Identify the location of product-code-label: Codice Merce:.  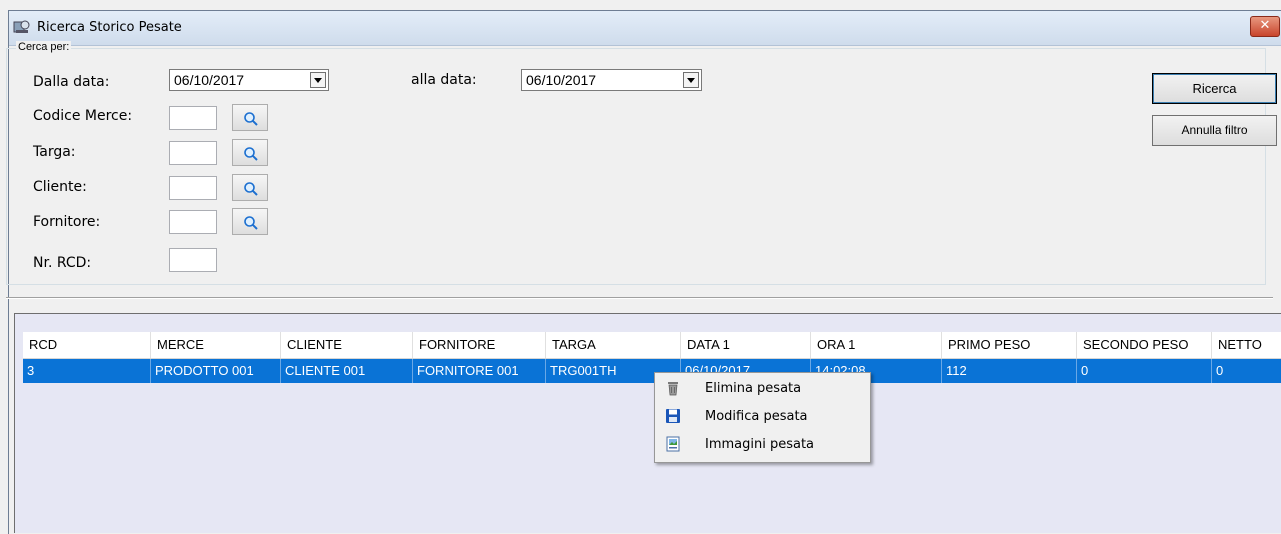
(83, 116).